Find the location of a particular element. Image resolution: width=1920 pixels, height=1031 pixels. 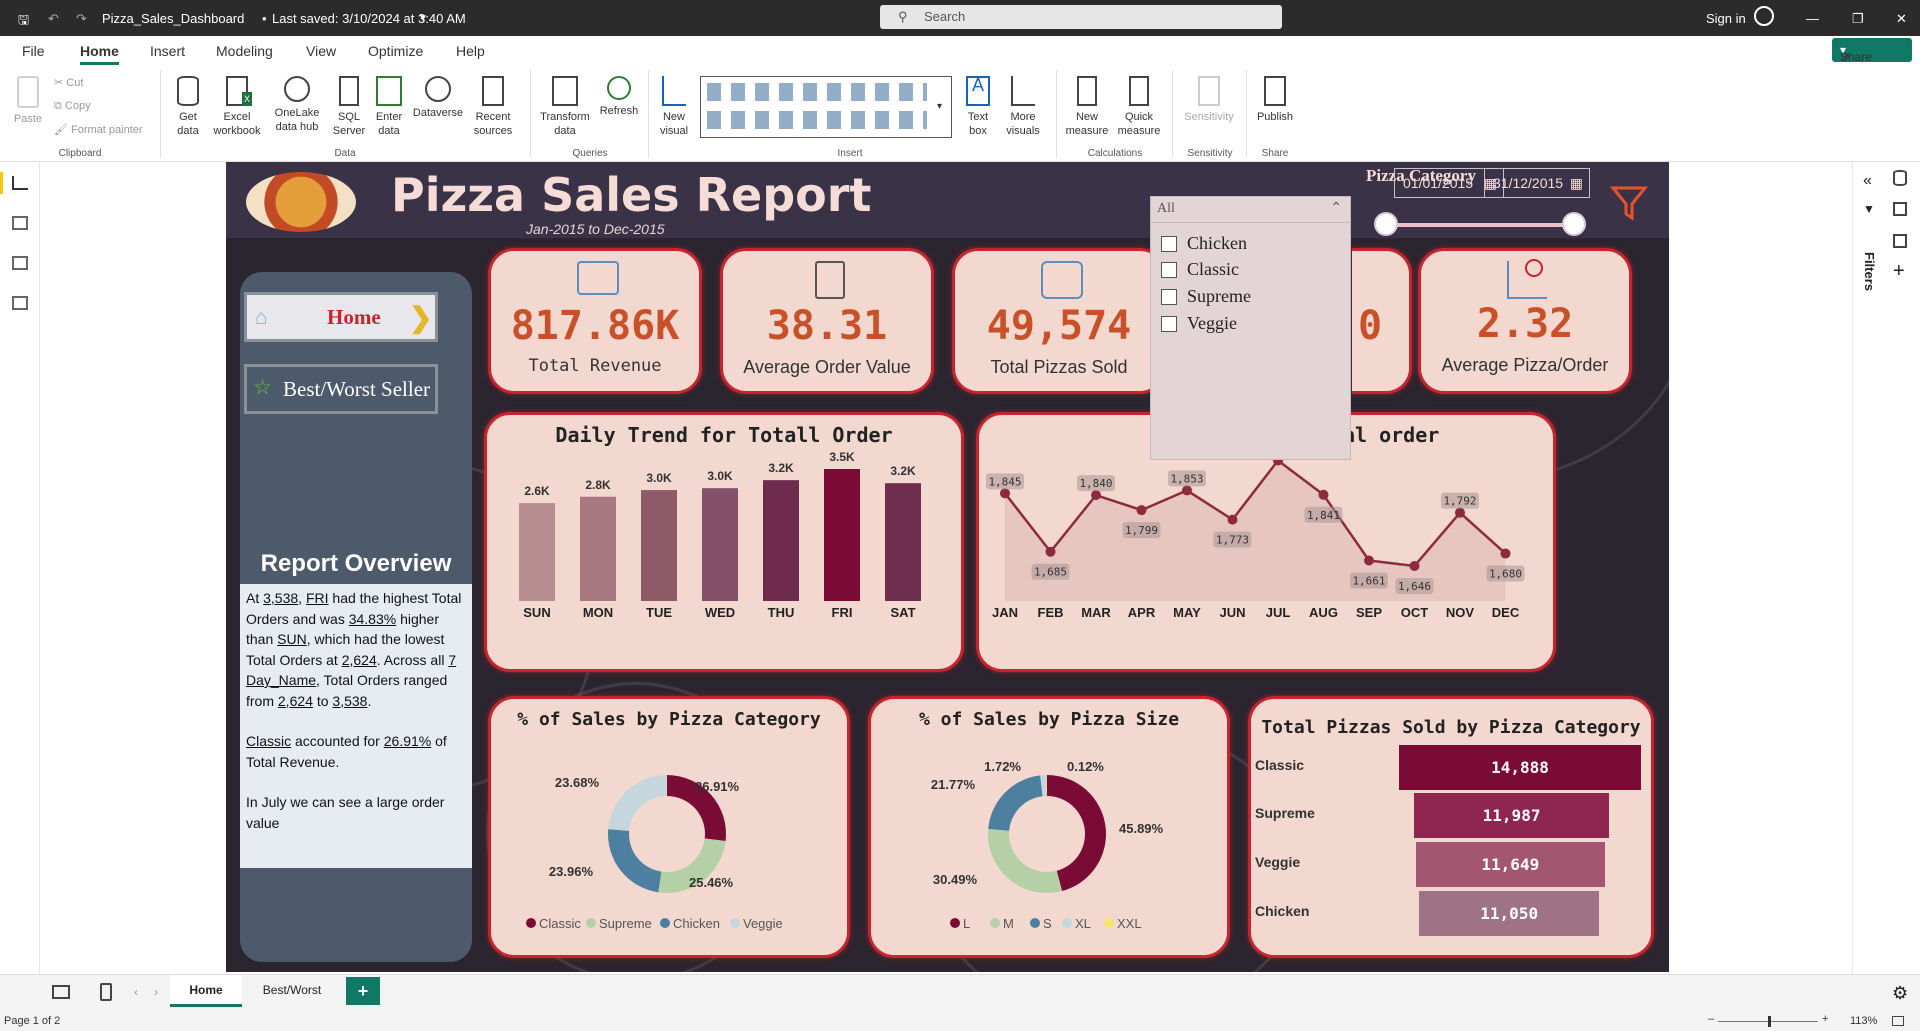

menu-modeling: Modeling is located at coordinates (244, 51).